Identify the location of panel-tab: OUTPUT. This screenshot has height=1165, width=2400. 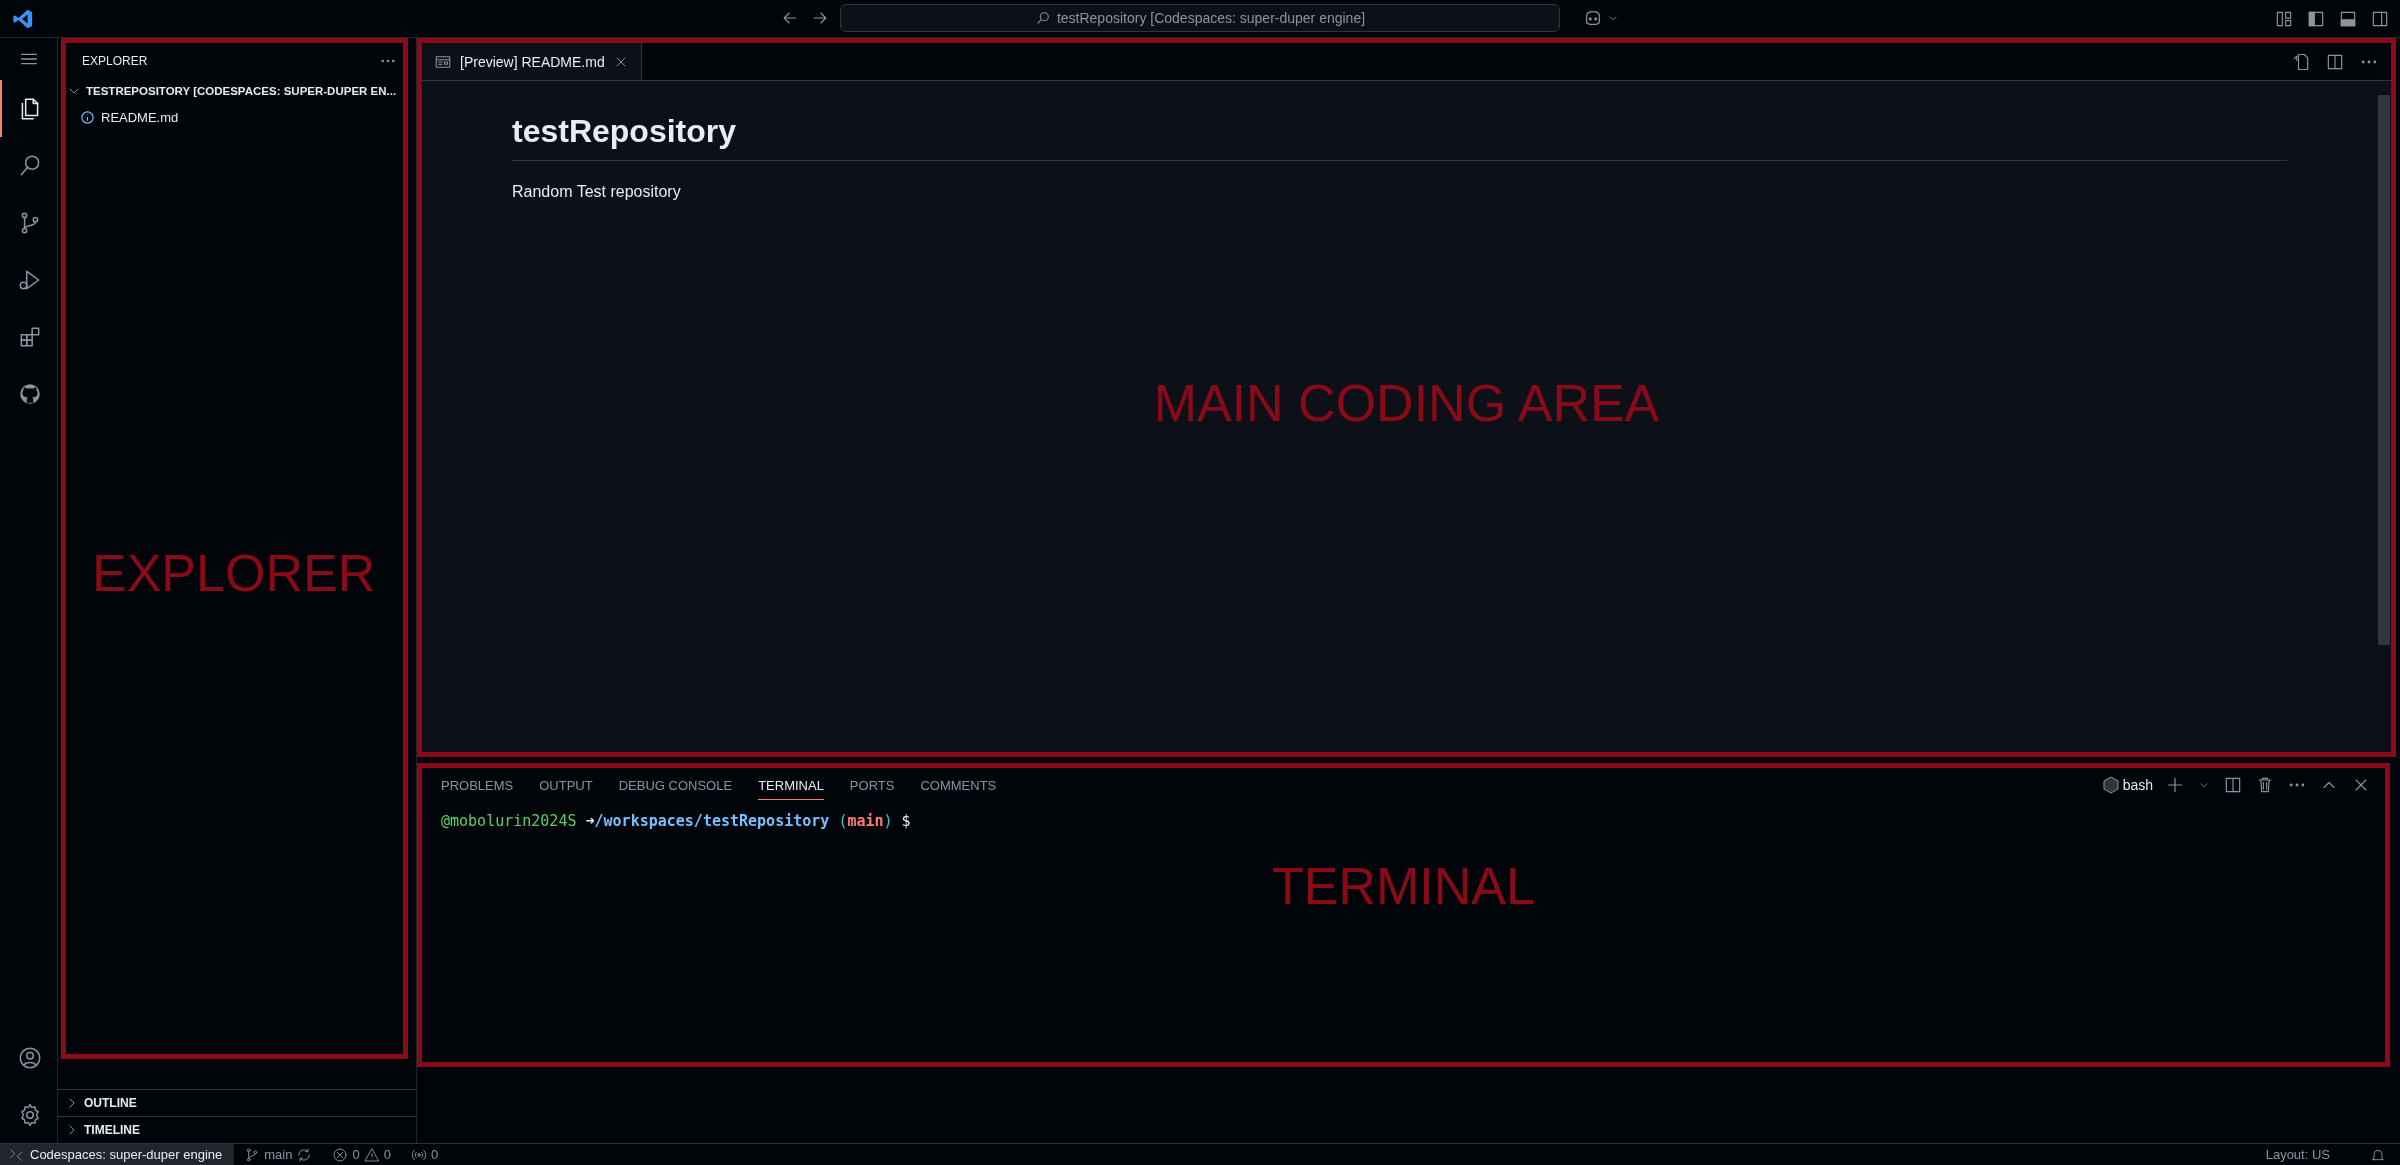
(566, 785).